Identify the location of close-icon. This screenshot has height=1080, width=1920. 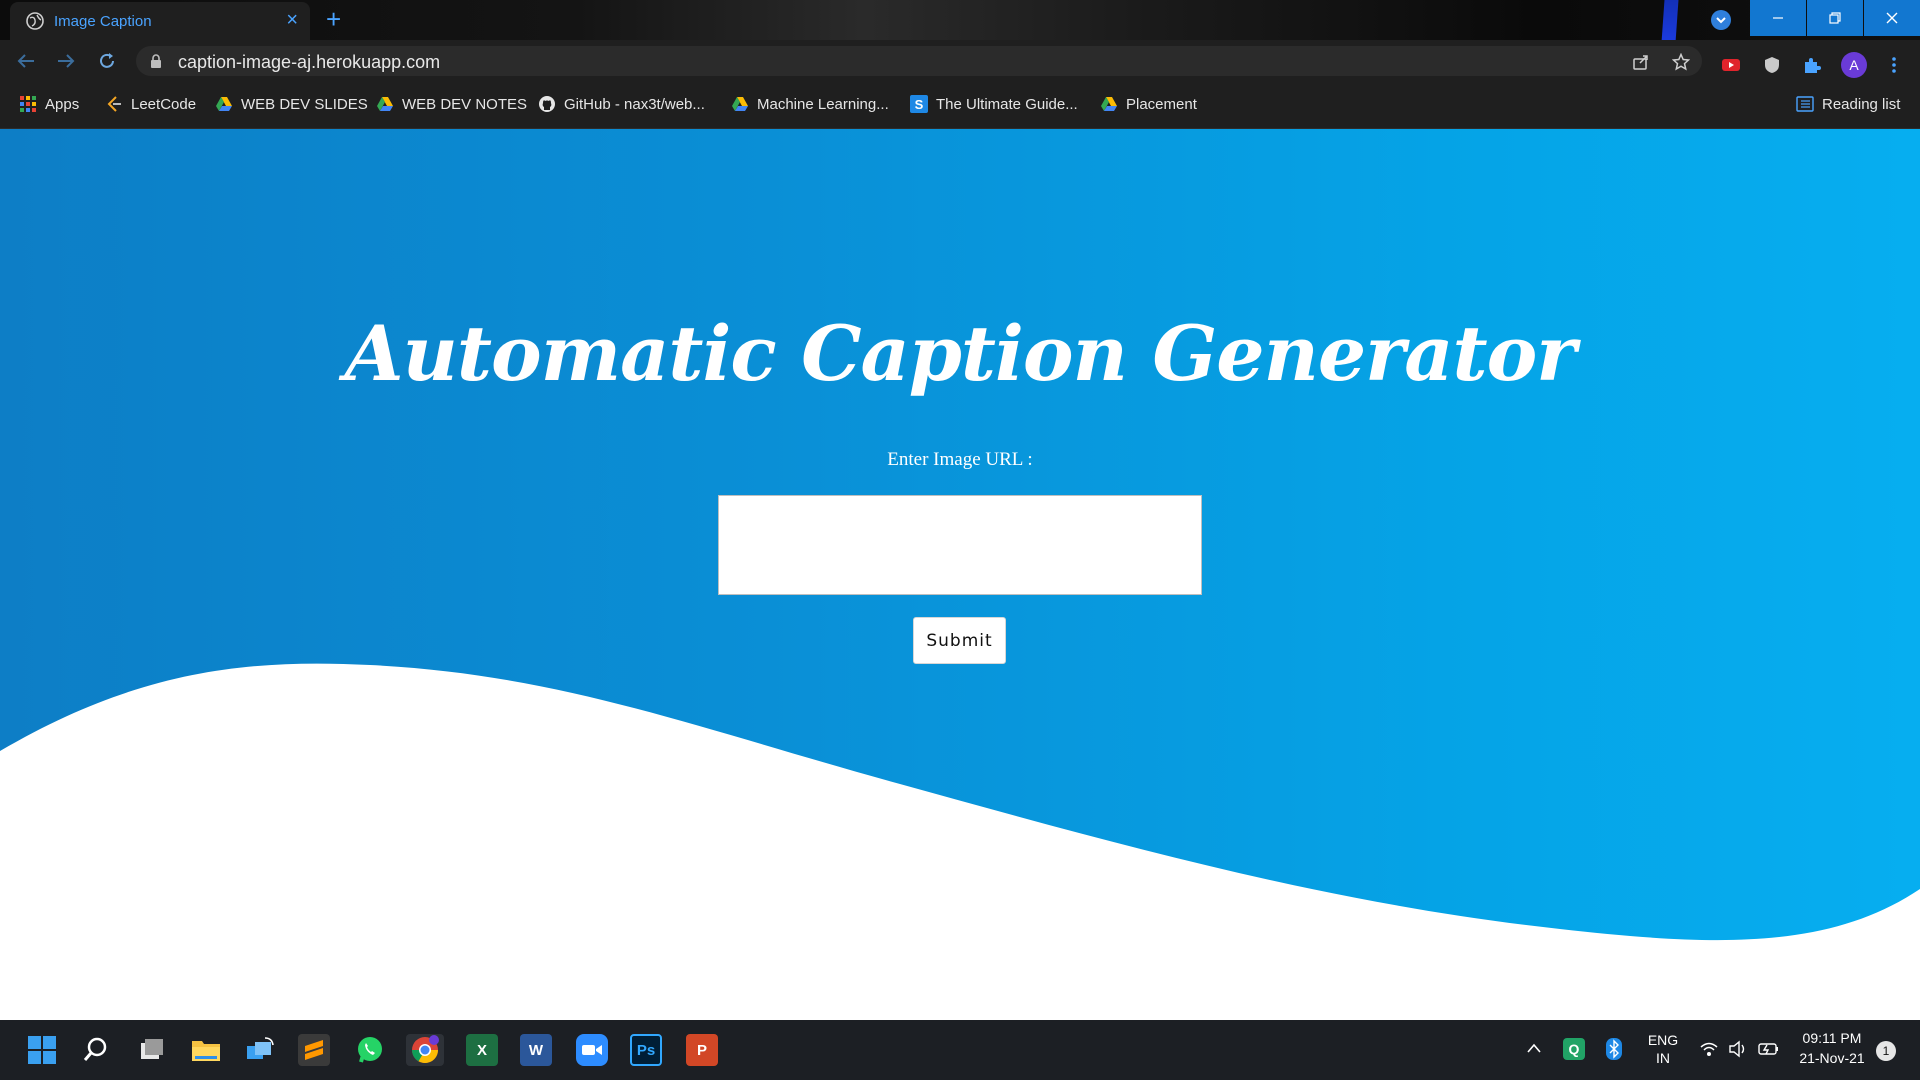
(1892, 18).